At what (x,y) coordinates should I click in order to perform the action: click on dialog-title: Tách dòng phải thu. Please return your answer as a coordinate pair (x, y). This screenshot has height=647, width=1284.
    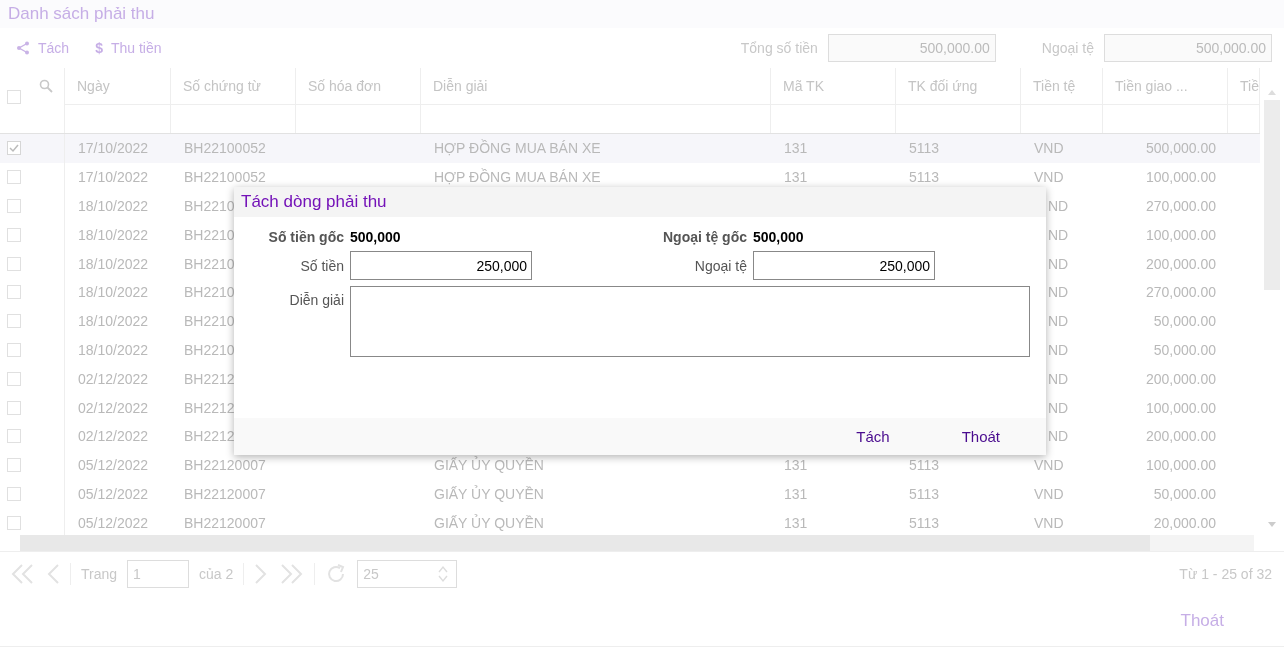
    Looking at the image, I should click on (314, 202).